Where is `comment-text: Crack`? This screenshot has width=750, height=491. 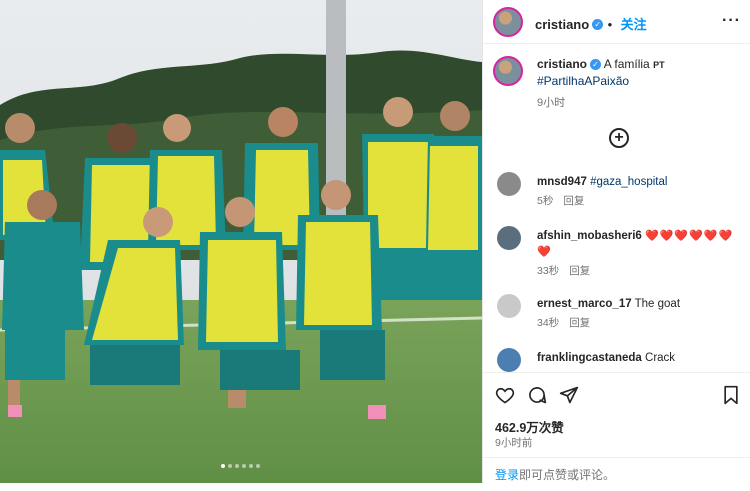 comment-text: Crack is located at coordinates (660, 358).